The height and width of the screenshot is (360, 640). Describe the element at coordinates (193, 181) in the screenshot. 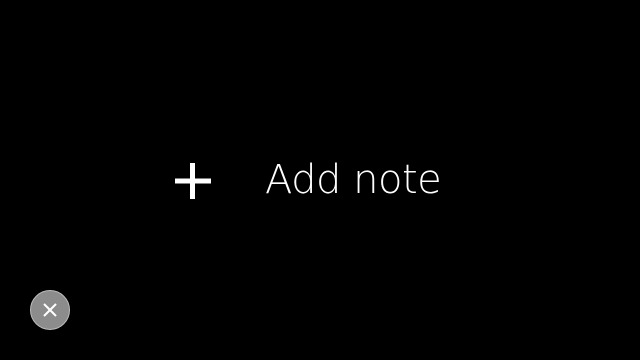

I see `plus-icon` at that location.